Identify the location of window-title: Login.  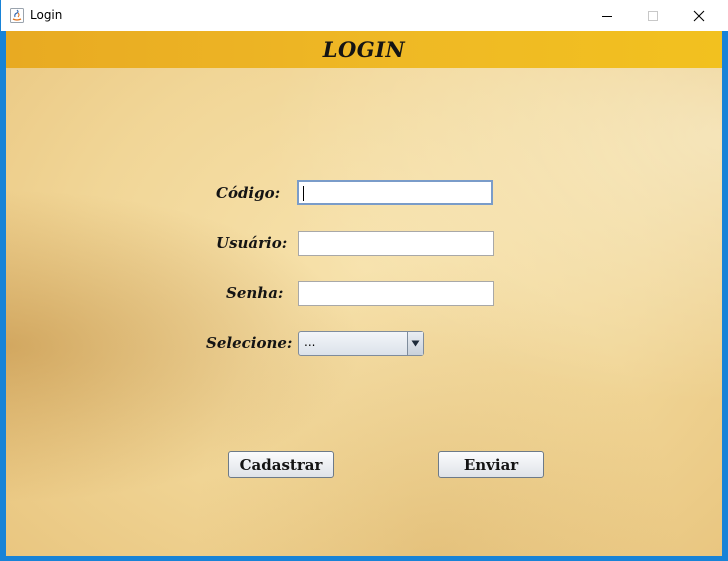
(46, 15).